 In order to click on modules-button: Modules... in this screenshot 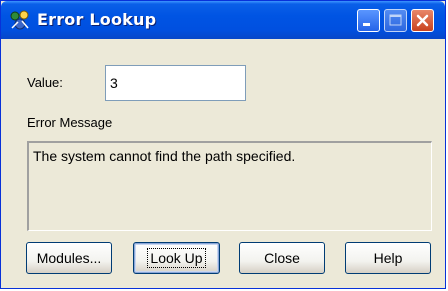, I will do `click(69, 258)`.